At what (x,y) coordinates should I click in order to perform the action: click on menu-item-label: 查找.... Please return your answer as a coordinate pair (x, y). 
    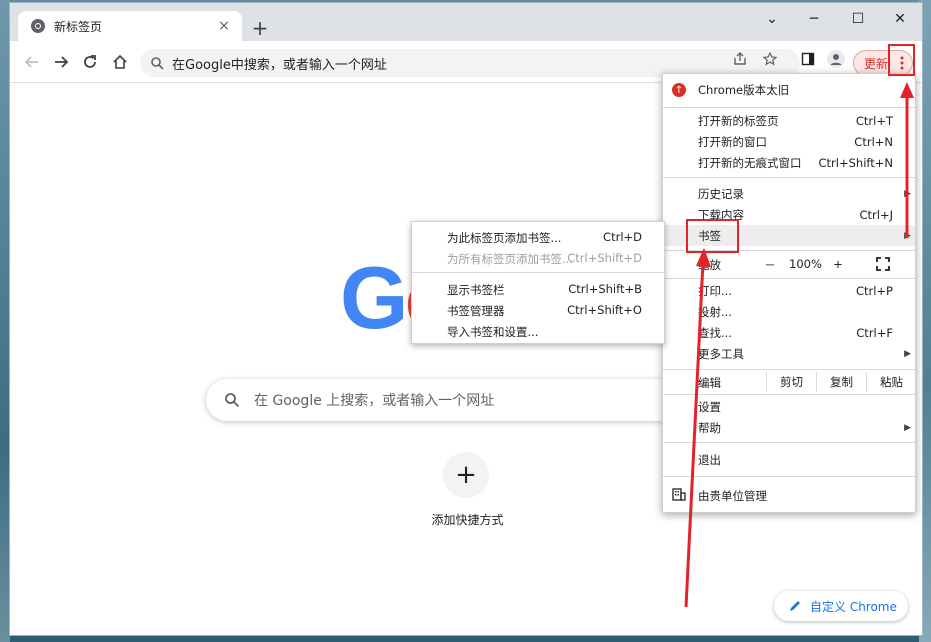
    Looking at the image, I should click on (715, 332).